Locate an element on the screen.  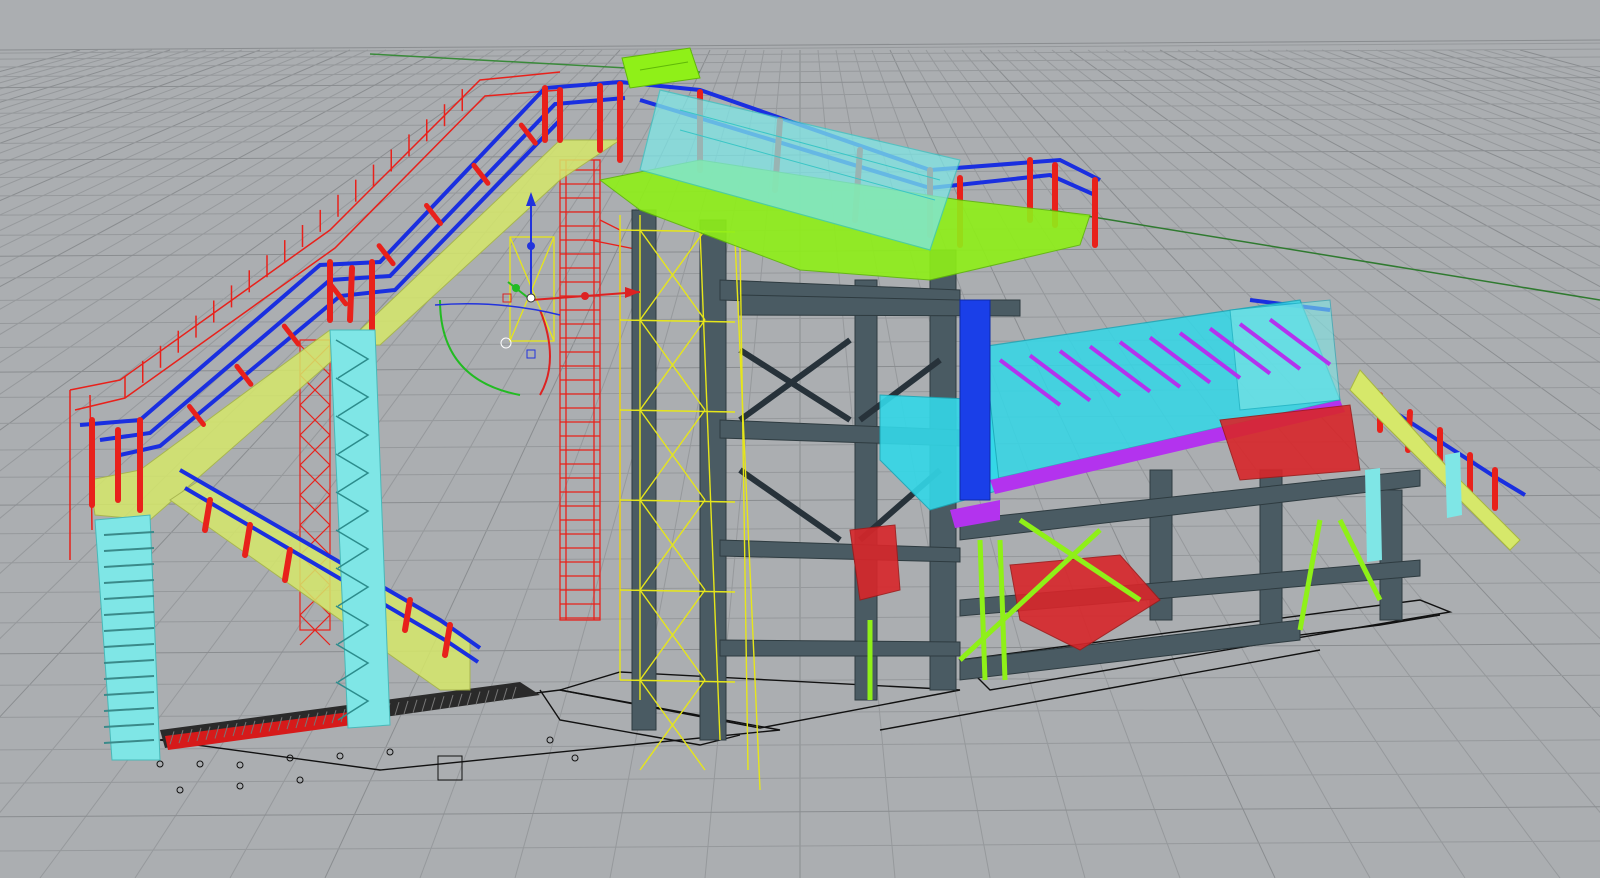
cyan-support-column is located at coordinates (360, 529).